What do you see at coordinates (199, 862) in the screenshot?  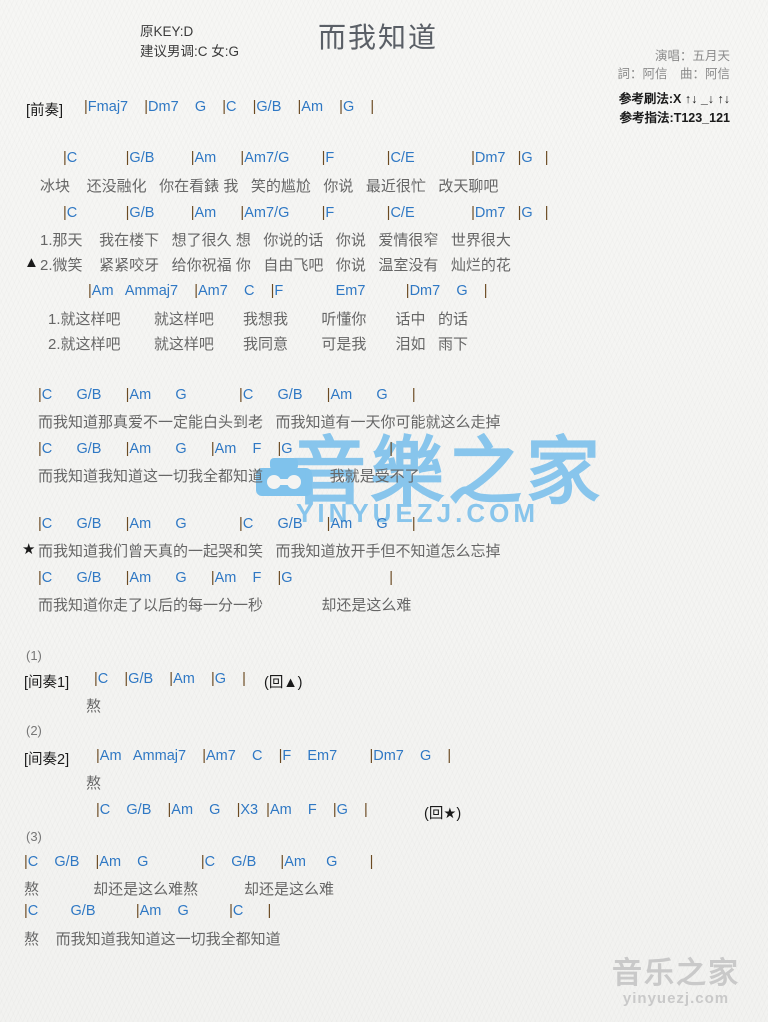 I see `ending-line1-chords: |C G/B |Am G |C G/B |Am G |` at bounding box center [199, 862].